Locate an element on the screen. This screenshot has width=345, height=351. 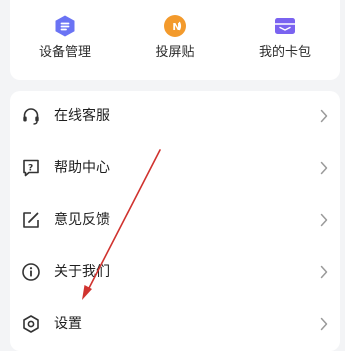
menu-item-help-center: ? 帮助中心 is located at coordinates (175, 169).